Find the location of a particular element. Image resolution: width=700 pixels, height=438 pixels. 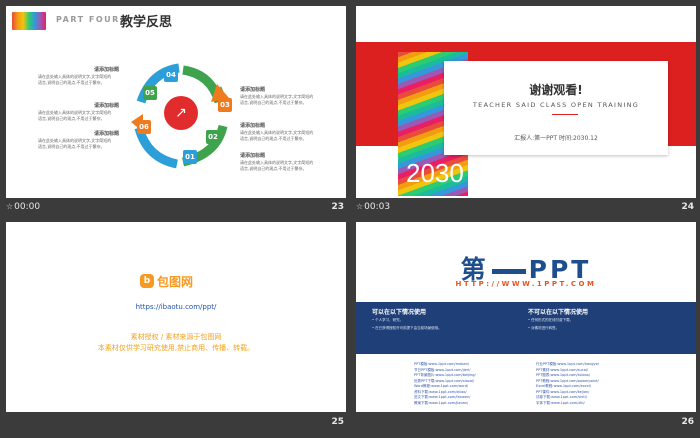

usage-notice: 本素材仅供学习研究使用,禁止商用、传播、转载。 is located at coordinates (176, 348).